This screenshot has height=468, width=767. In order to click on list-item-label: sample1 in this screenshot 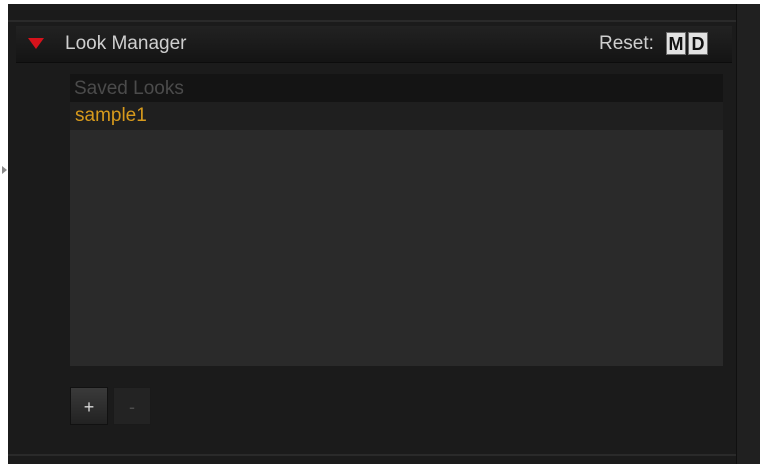, I will do `click(111, 115)`.